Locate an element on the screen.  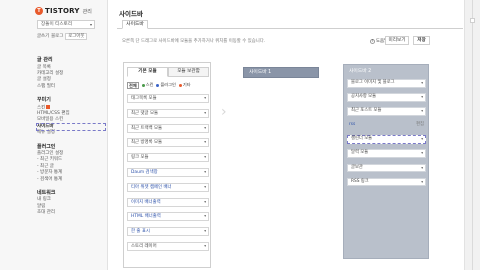
filter-label: 기타 is located at coordinates (186, 84).